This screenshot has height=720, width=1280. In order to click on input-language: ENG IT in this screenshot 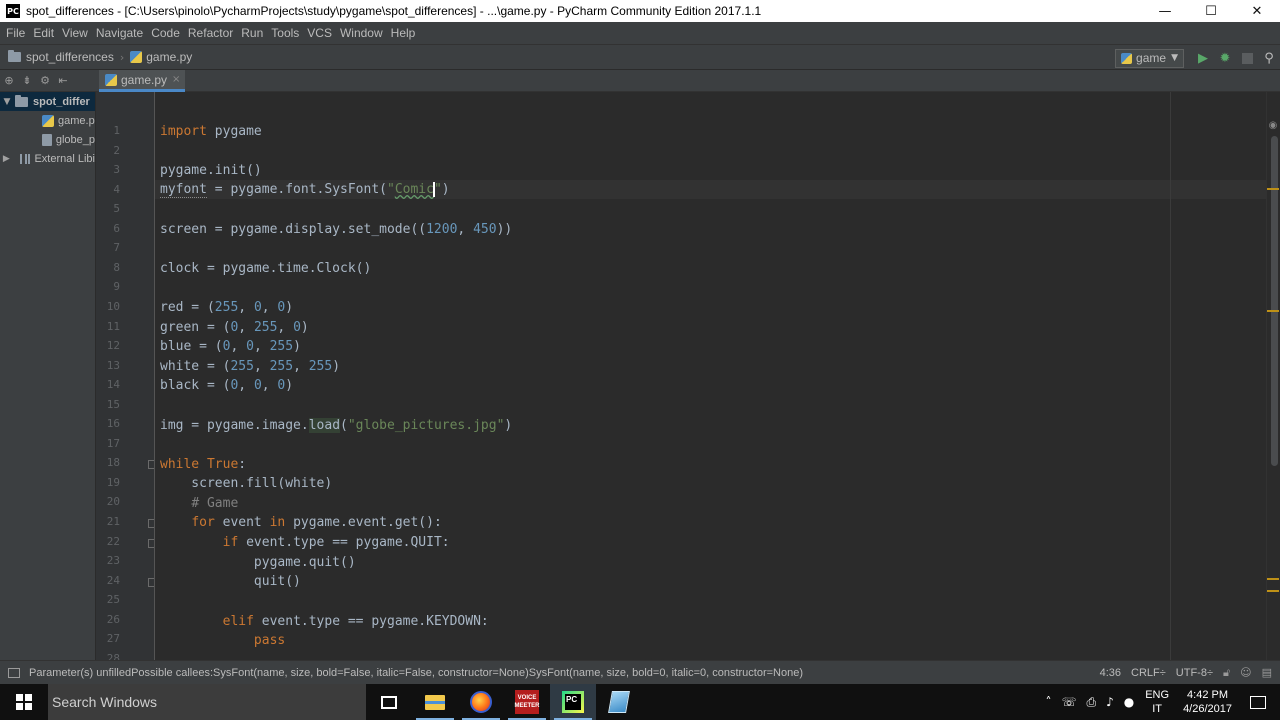, I will do `click(1159, 702)`.